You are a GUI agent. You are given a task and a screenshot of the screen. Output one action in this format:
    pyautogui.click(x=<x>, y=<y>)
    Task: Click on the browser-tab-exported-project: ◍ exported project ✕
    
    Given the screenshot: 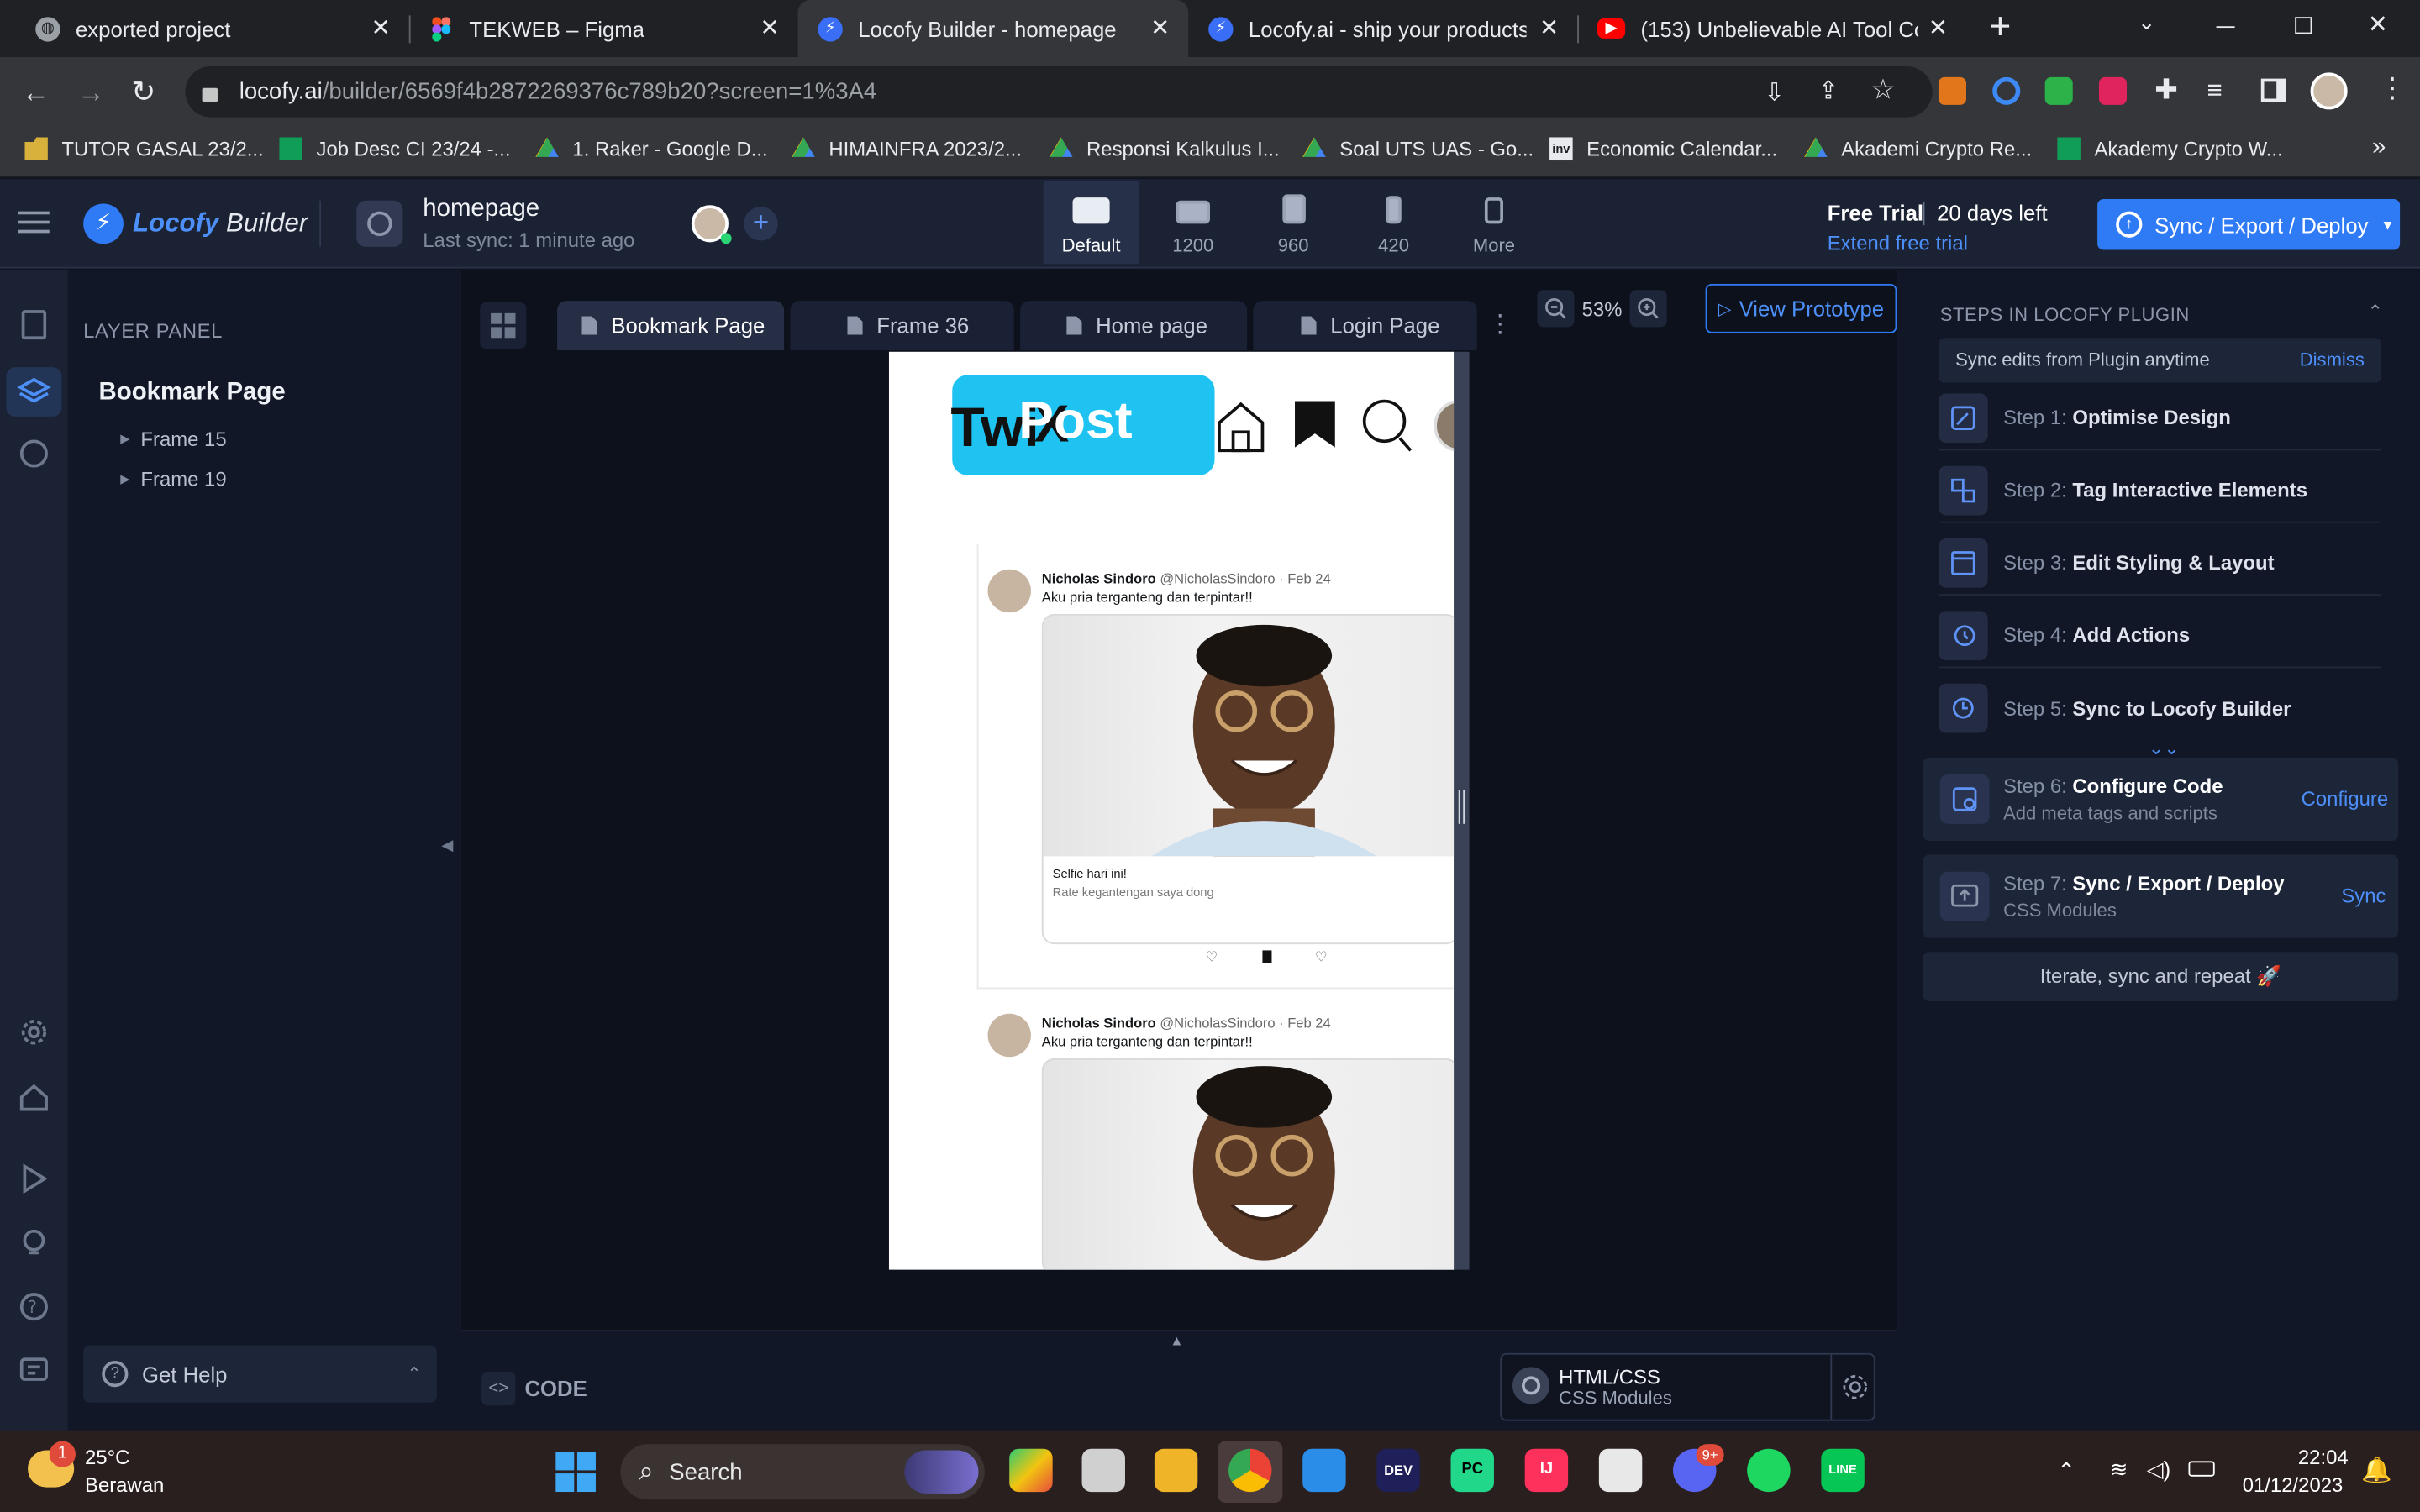 What is the action you would take?
    pyautogui.click(x=211, y=28)
    